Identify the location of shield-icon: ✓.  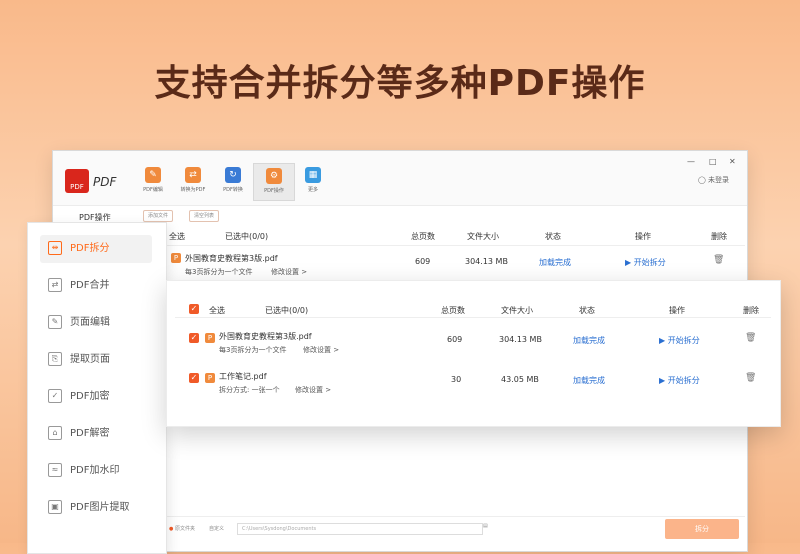
(55, 396).